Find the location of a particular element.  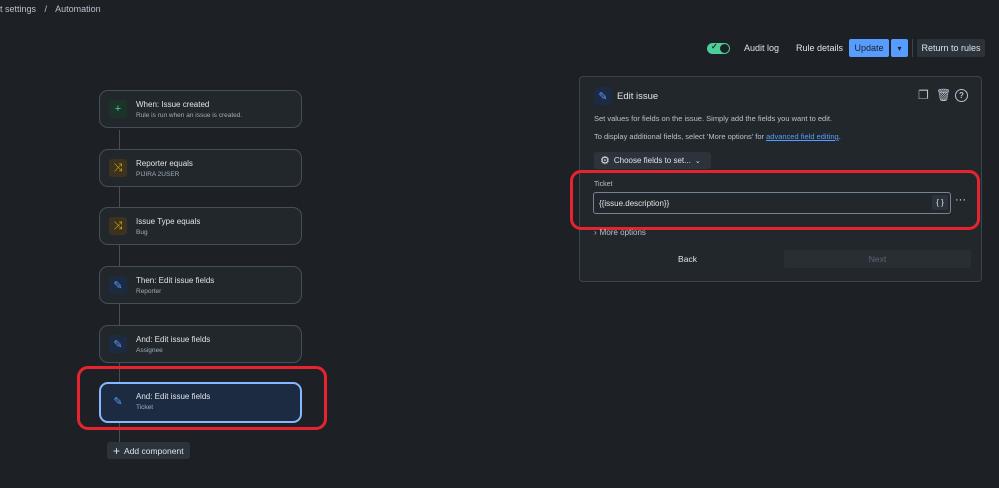

flow-node-issue-type-condition: ⤨ Issue Type equals Bug is located at coordinates (200, 226).